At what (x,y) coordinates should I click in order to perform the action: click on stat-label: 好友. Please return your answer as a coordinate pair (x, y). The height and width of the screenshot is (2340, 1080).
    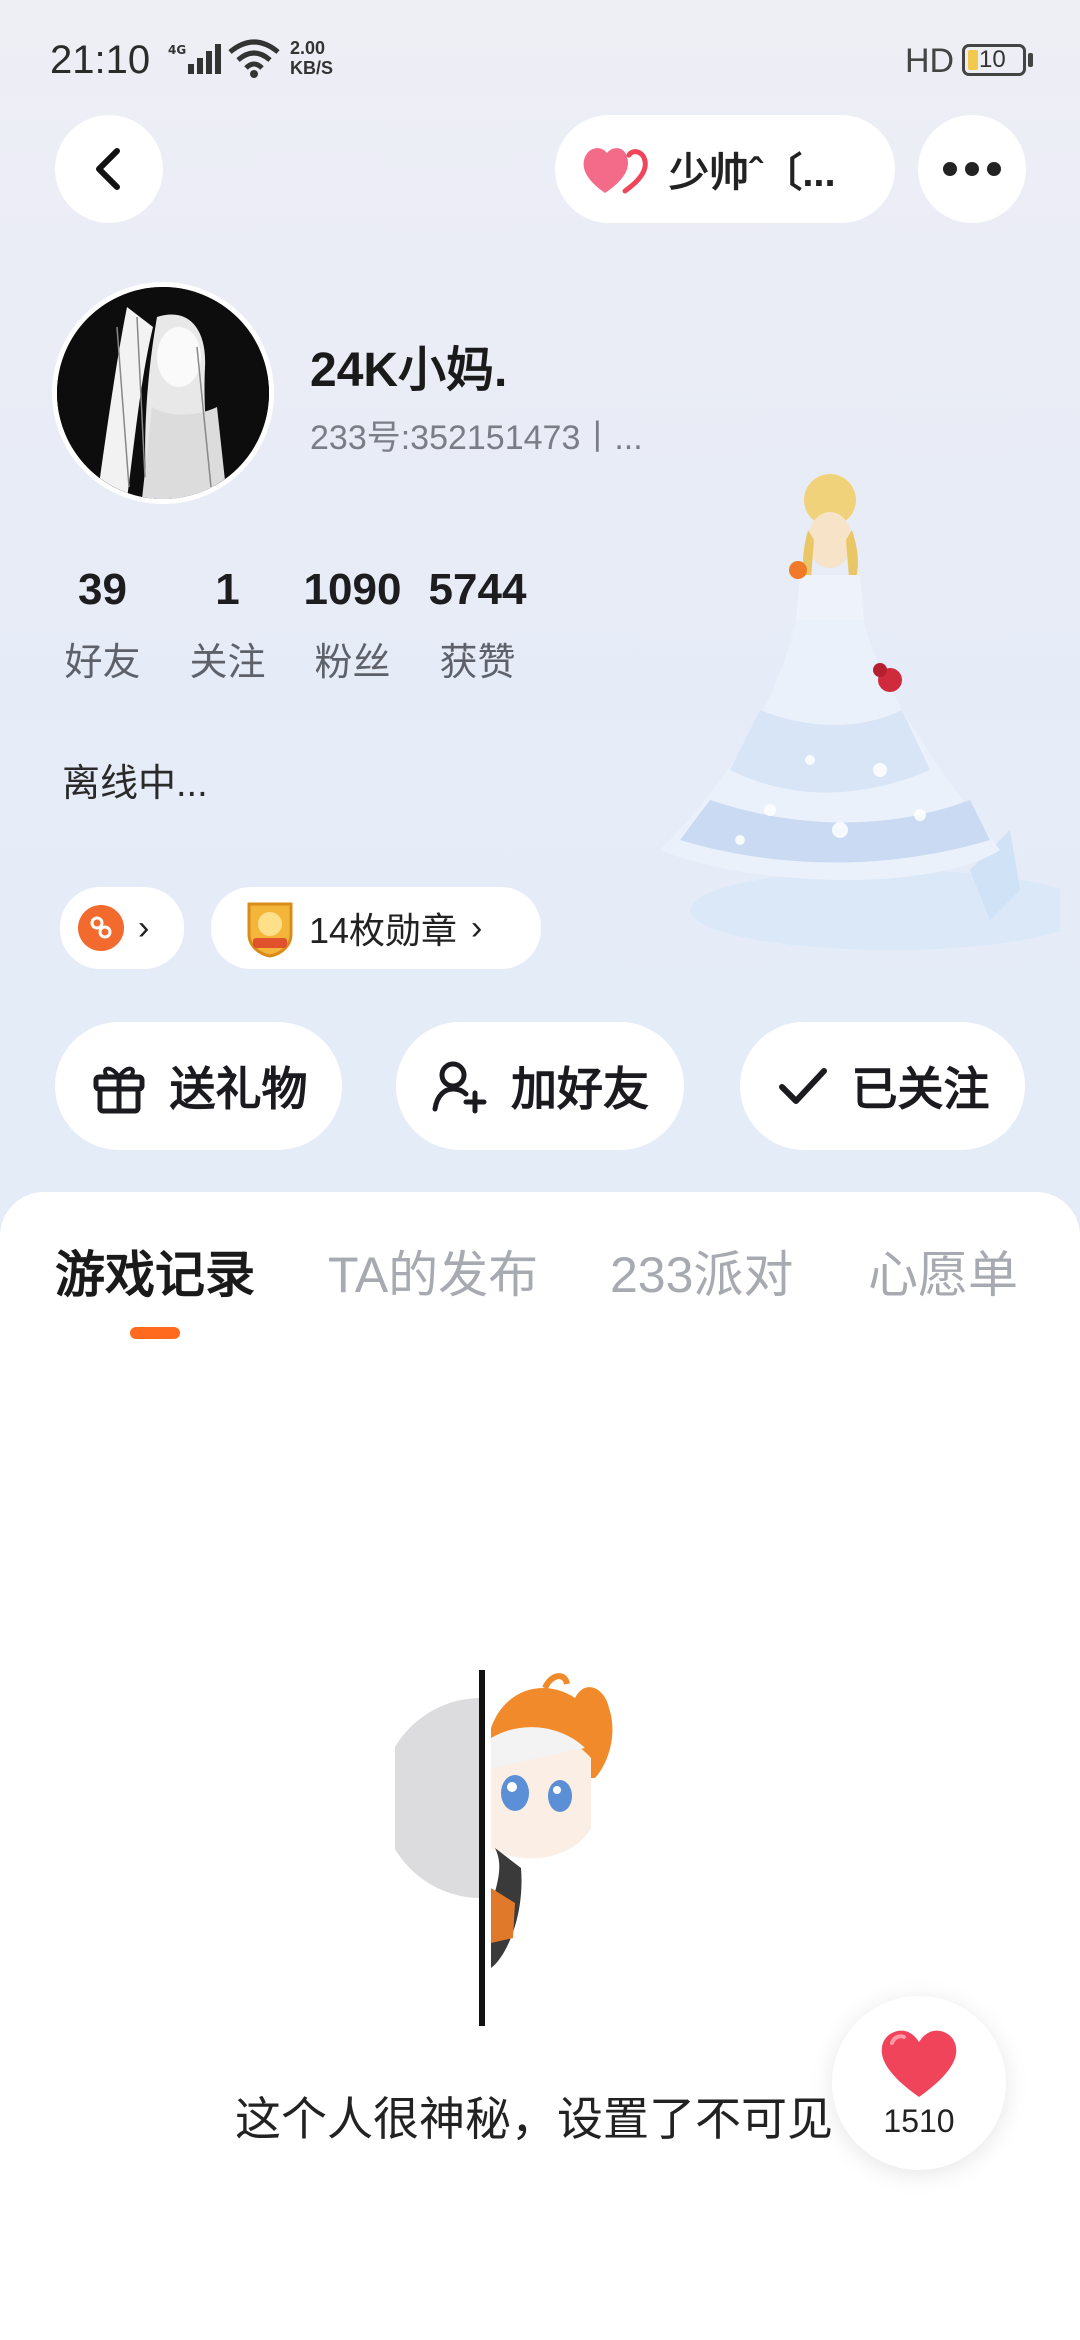
    Looking at the image, I should click on (102, 663).